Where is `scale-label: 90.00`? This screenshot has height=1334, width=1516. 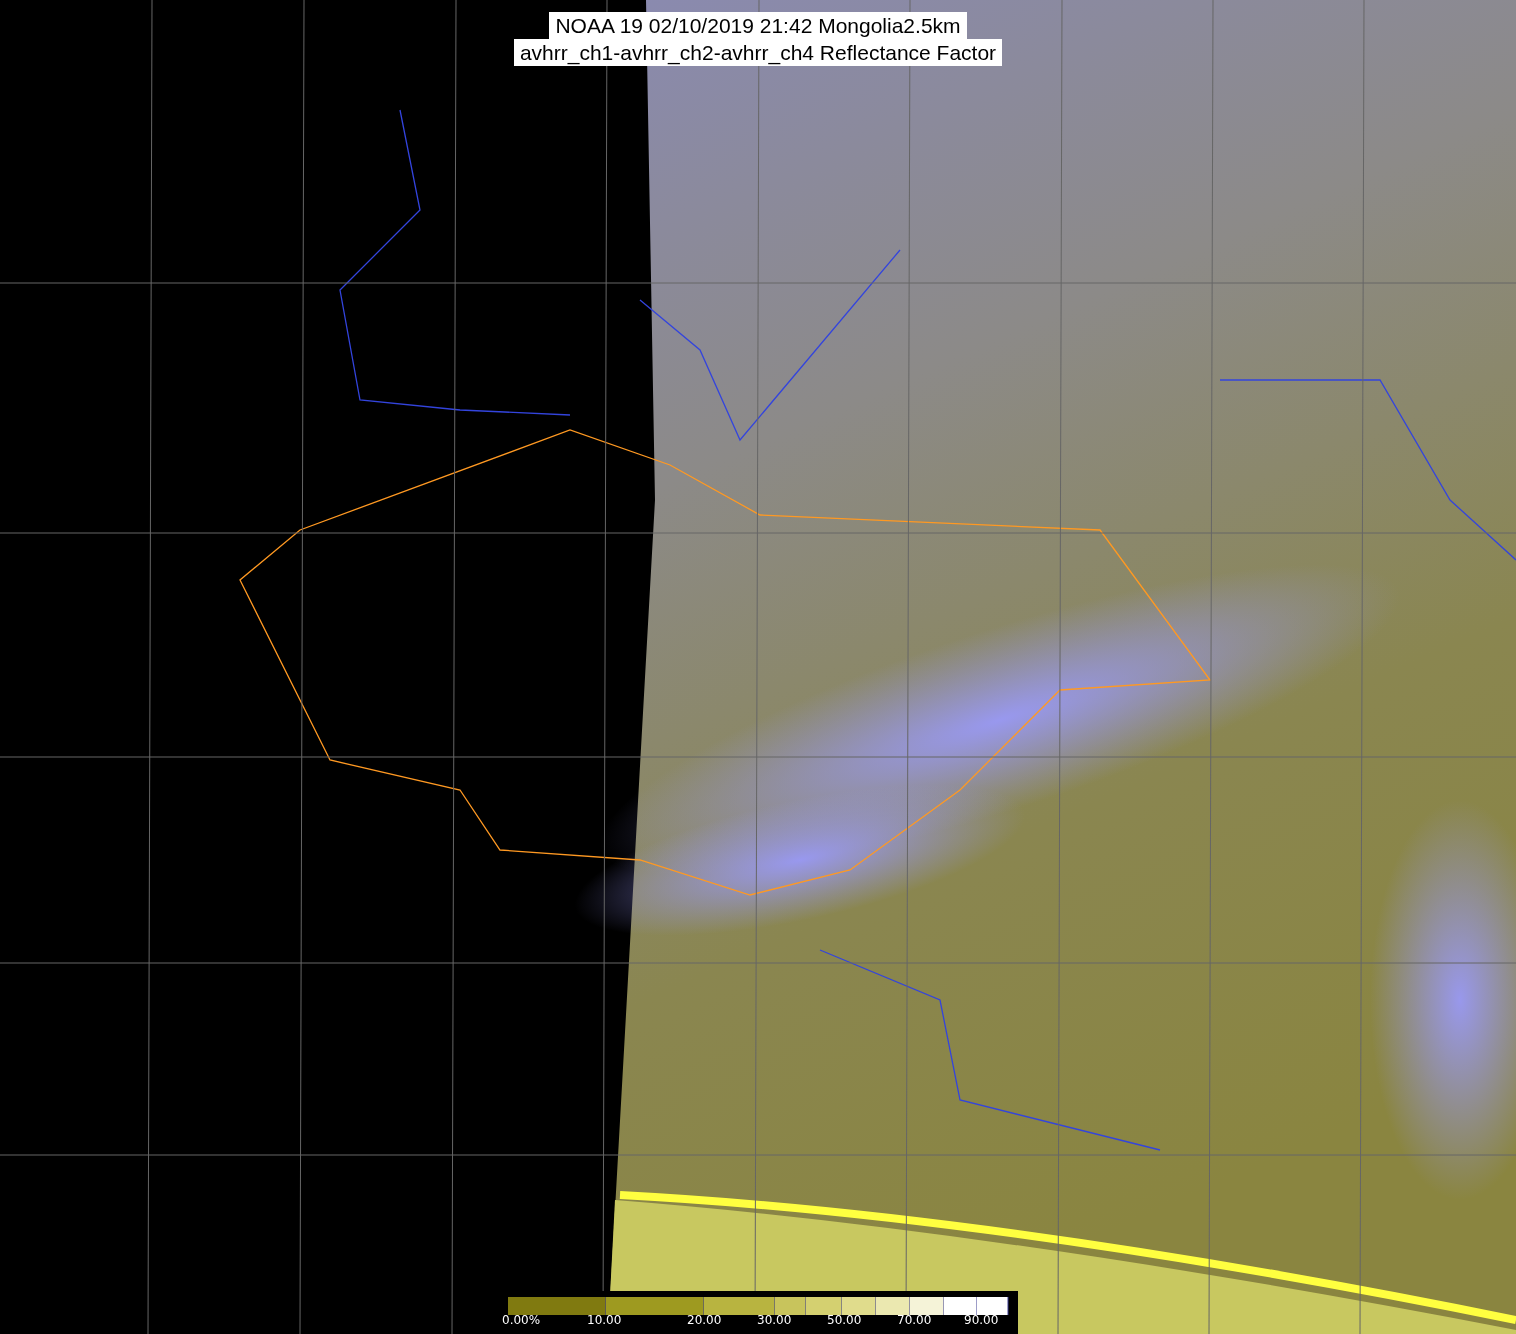
scale-label: 90.00 is located at coordinates (981, 1320).